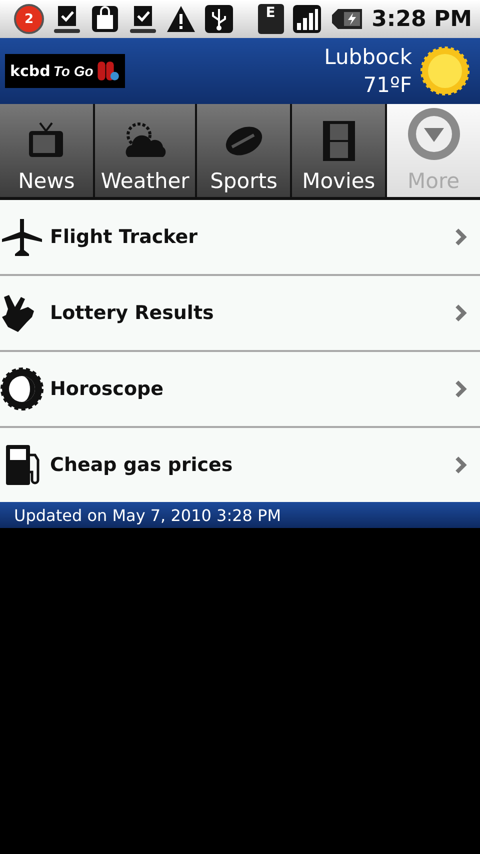 The width and height of the screenshot is (480, 854). Describe the element at coordinates (22, 237) in the screenshot. I see `airplane-icon` at that location.